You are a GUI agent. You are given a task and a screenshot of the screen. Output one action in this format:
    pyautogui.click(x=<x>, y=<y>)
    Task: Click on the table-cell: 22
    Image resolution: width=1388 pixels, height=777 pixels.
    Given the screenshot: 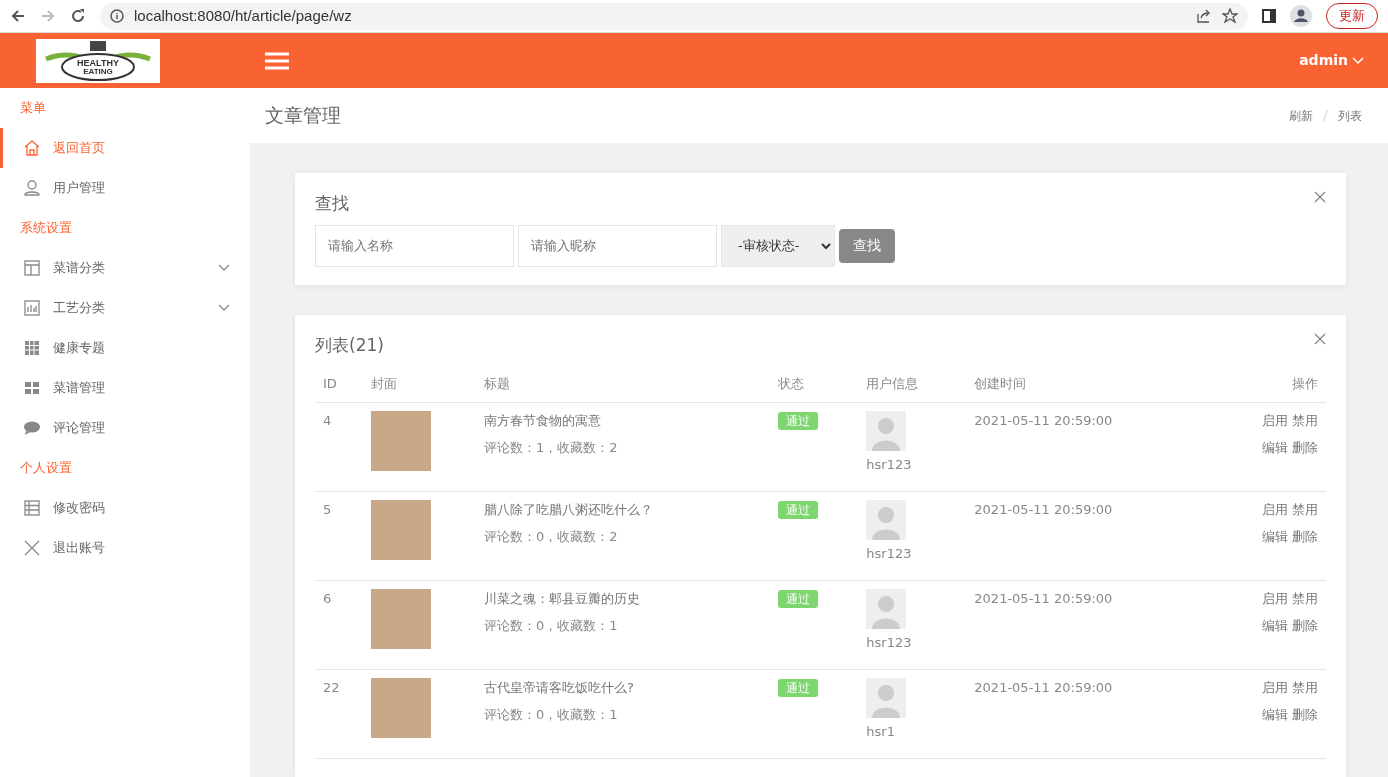 What is the action you would take?
    pyautogui.click(x=339, y=713)
    